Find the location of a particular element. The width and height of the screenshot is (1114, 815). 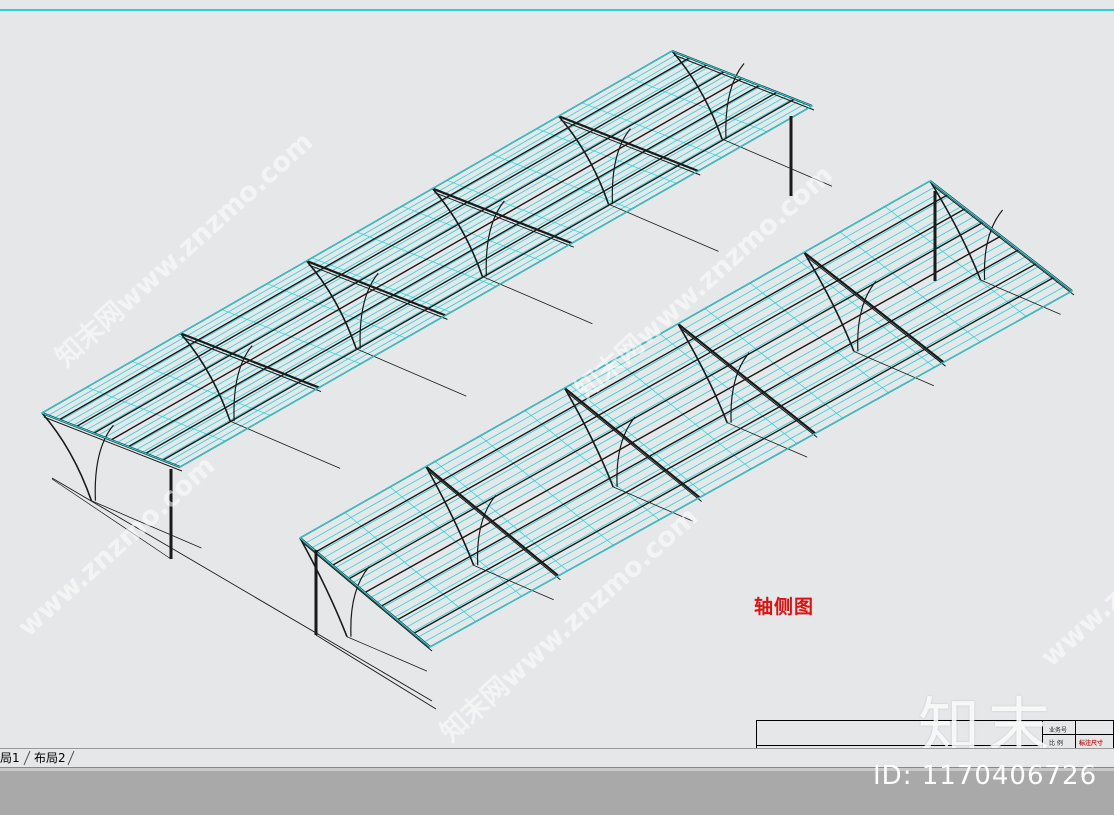

tab-layout2: 布局2 is located at coordinates (50, 758).